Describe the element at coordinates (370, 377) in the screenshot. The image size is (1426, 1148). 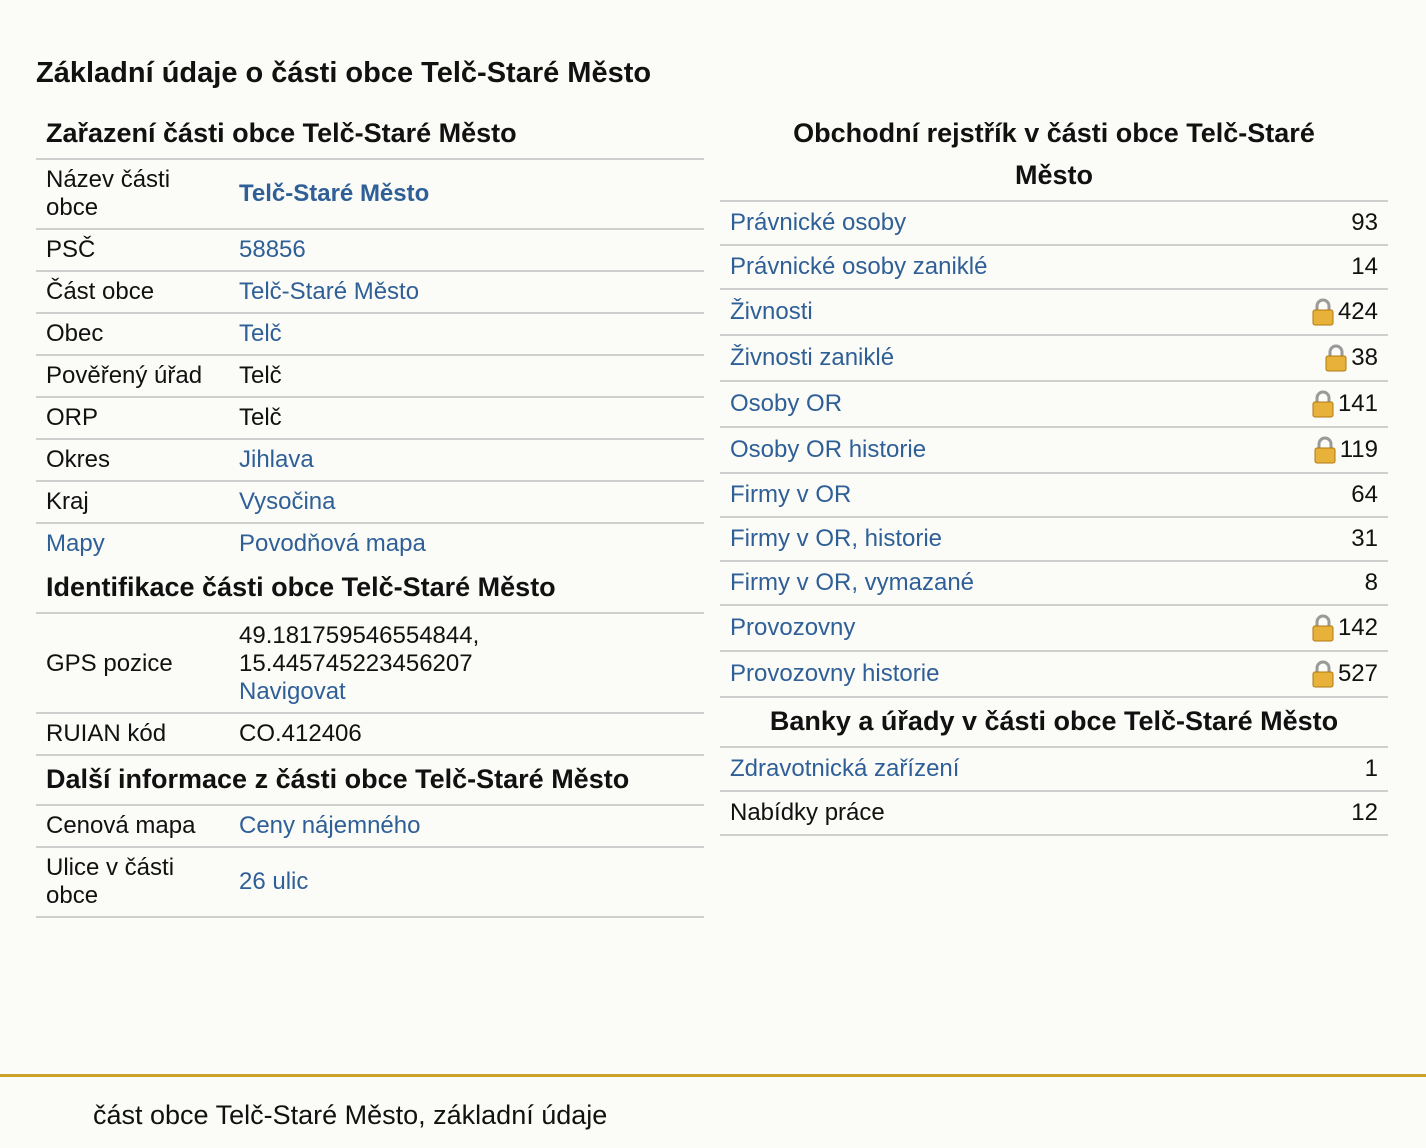
I see `row-povereny-urad: Pověřený úřad Telč` at that location.